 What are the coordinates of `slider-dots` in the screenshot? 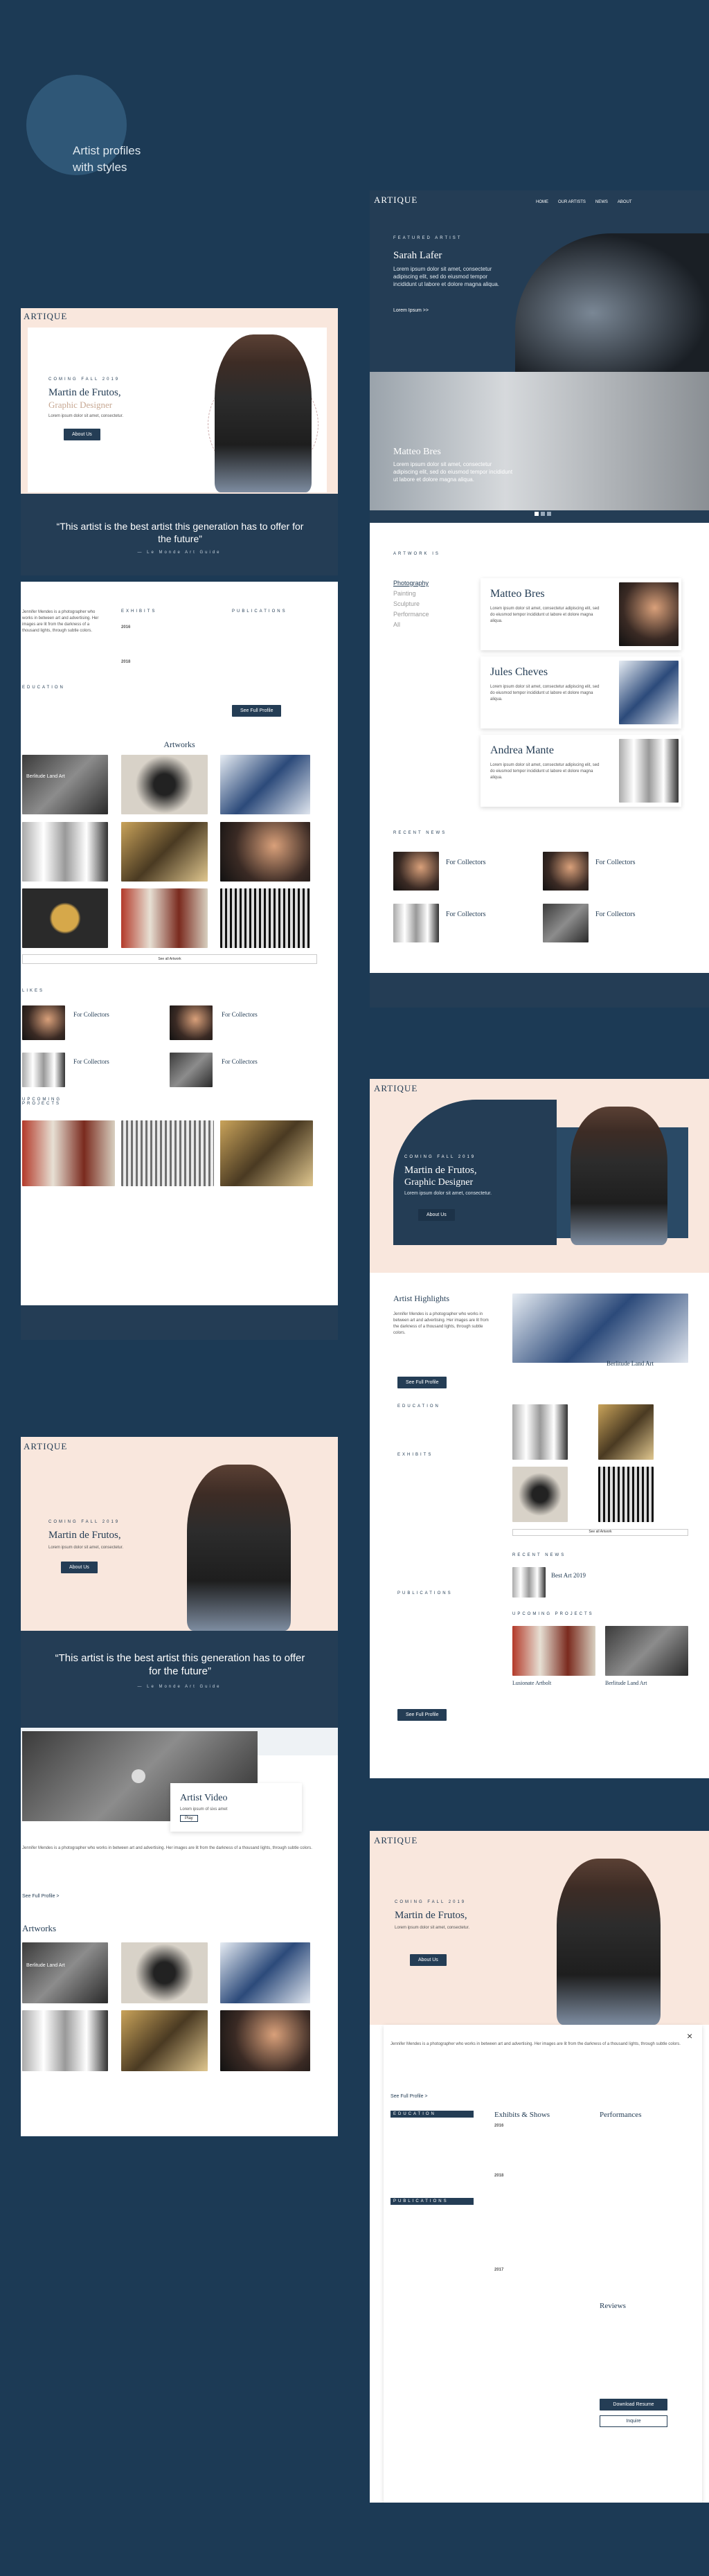 It's located at (543, 514).